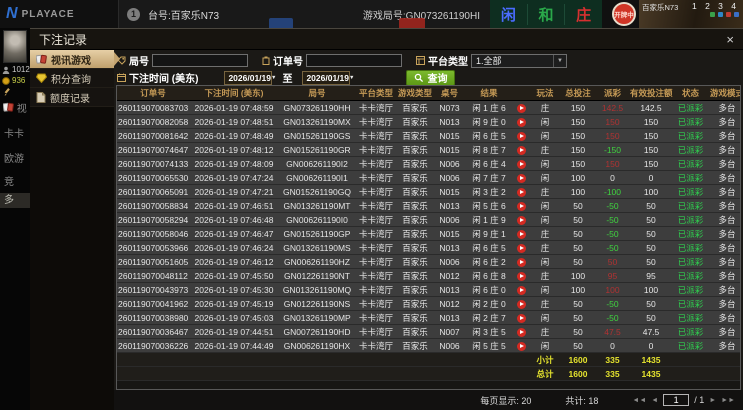  What do you see at coordinates (288, 62) in the screenshot?
I see `order-filter-label: 订单号` at bounding box center [288, 62].